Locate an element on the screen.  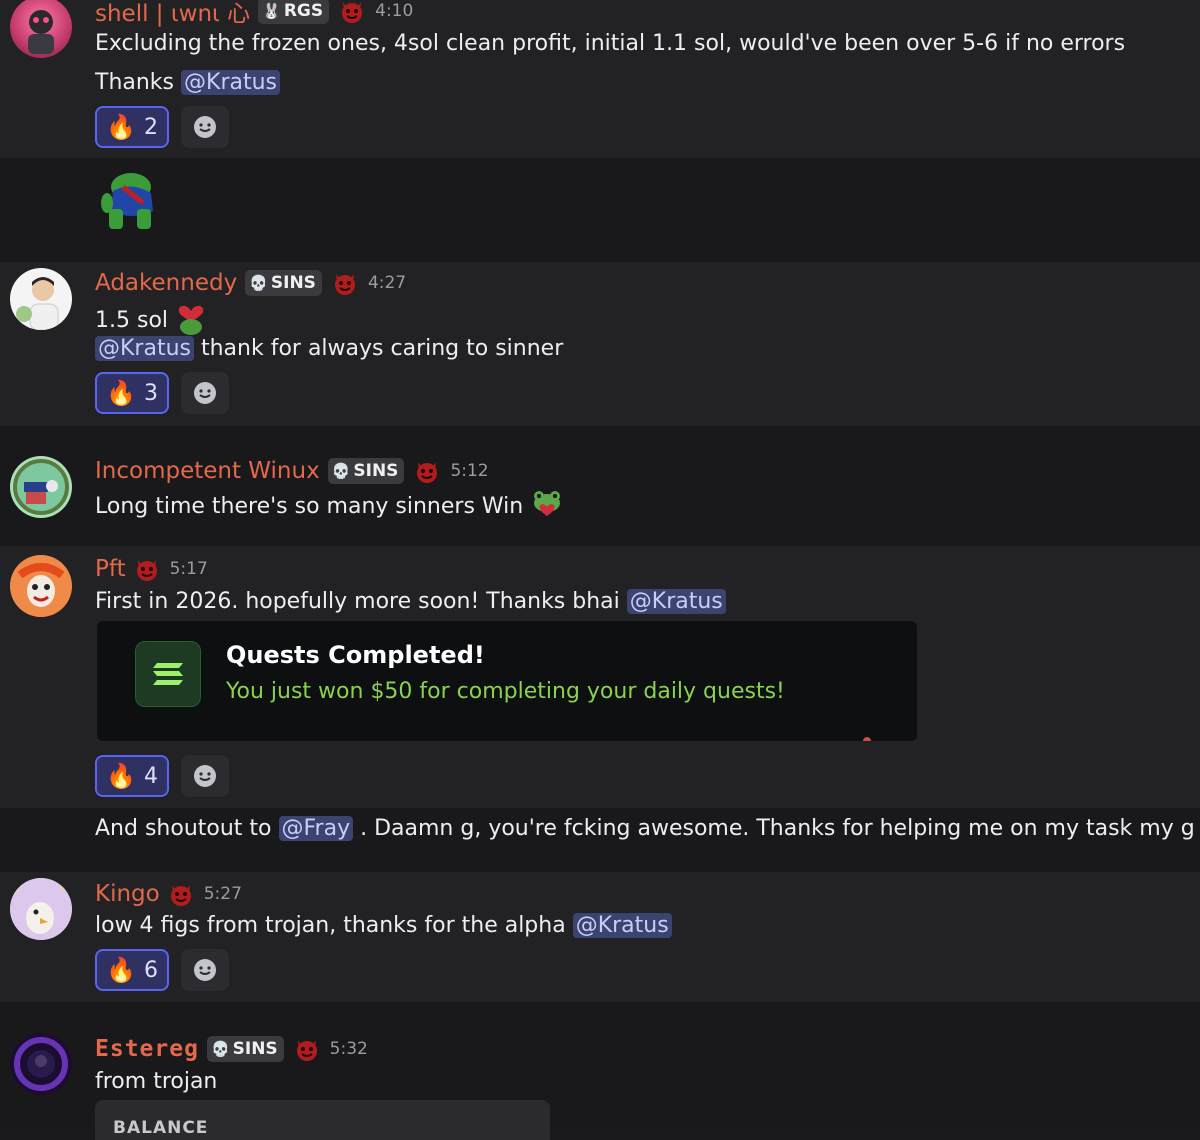
thanks-text: Thanks is located at coordinates (135, 82).